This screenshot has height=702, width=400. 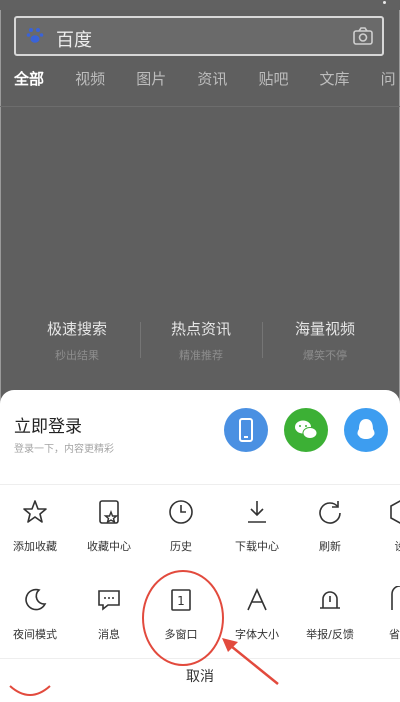 What do you see at coordinates (395, 598) in the screenshot?
I see `data-saver-icon` at bounding box center [395, 598].